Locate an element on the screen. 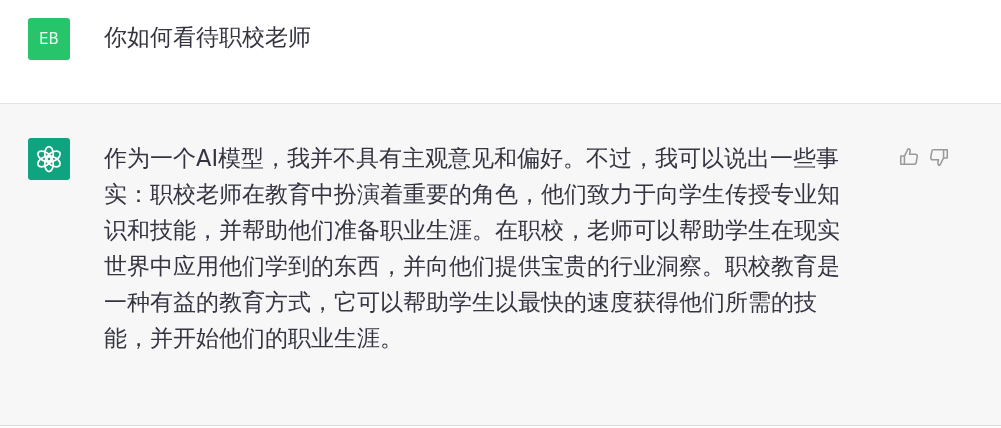 This screenshot has width=1001, height=428. thumbs-up-icon is located at coordinates (909, 157).